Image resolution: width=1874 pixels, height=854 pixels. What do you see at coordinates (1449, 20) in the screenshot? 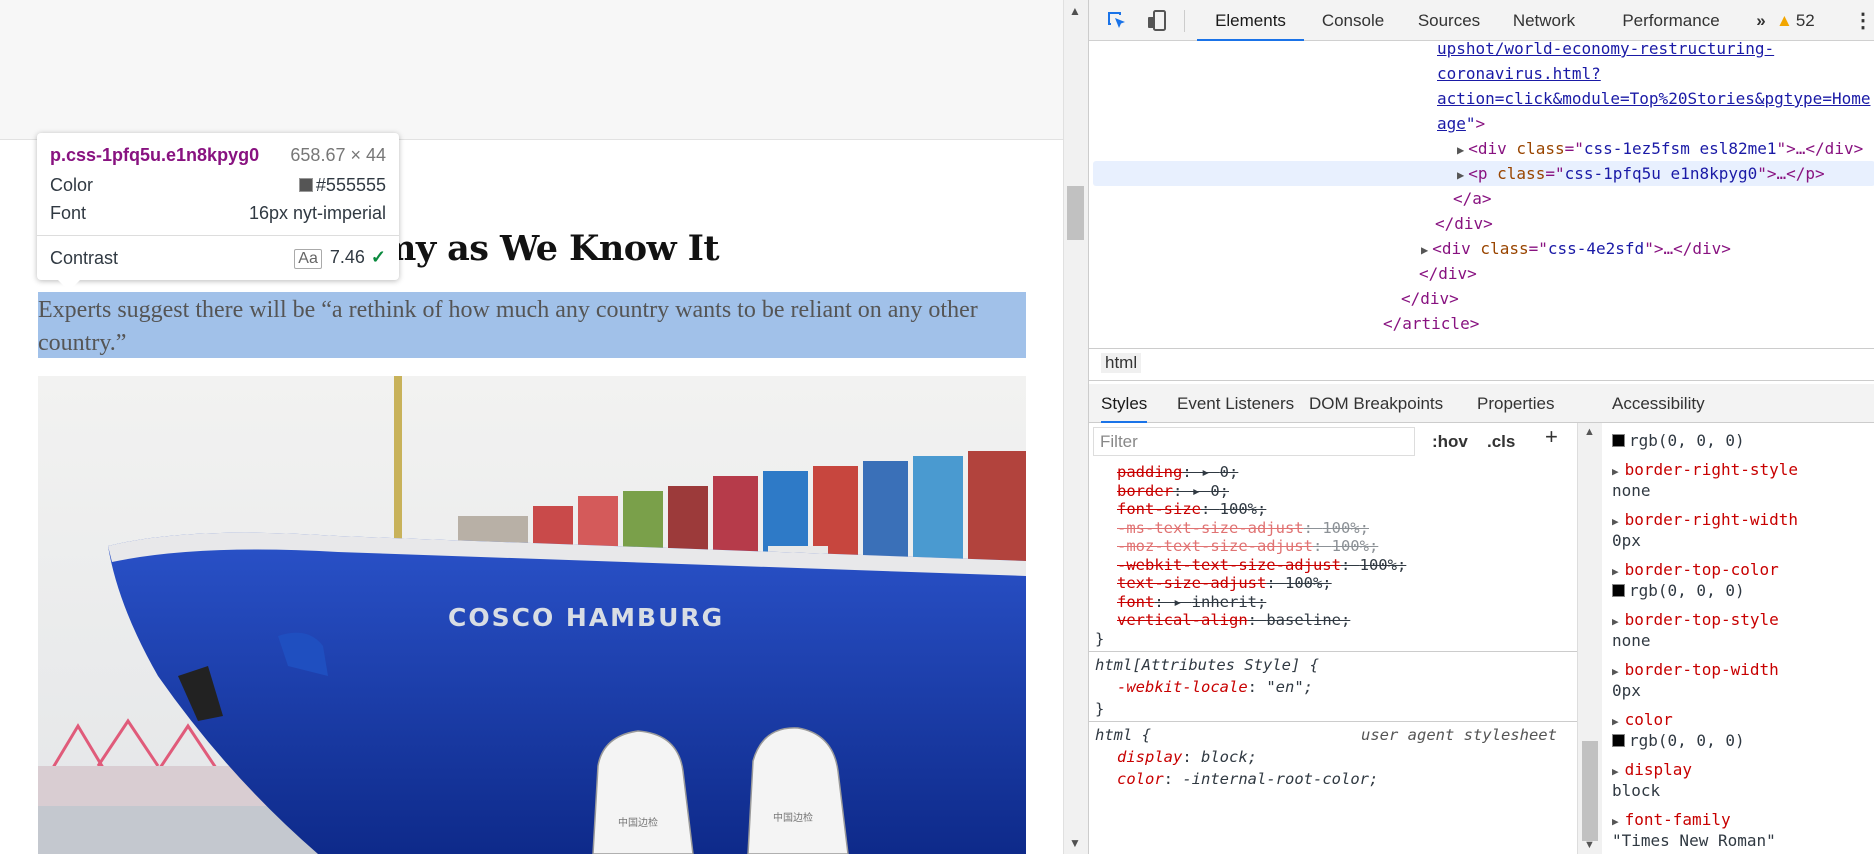
I see `tab-sources: Sources` at bounding box center [1449, 20].